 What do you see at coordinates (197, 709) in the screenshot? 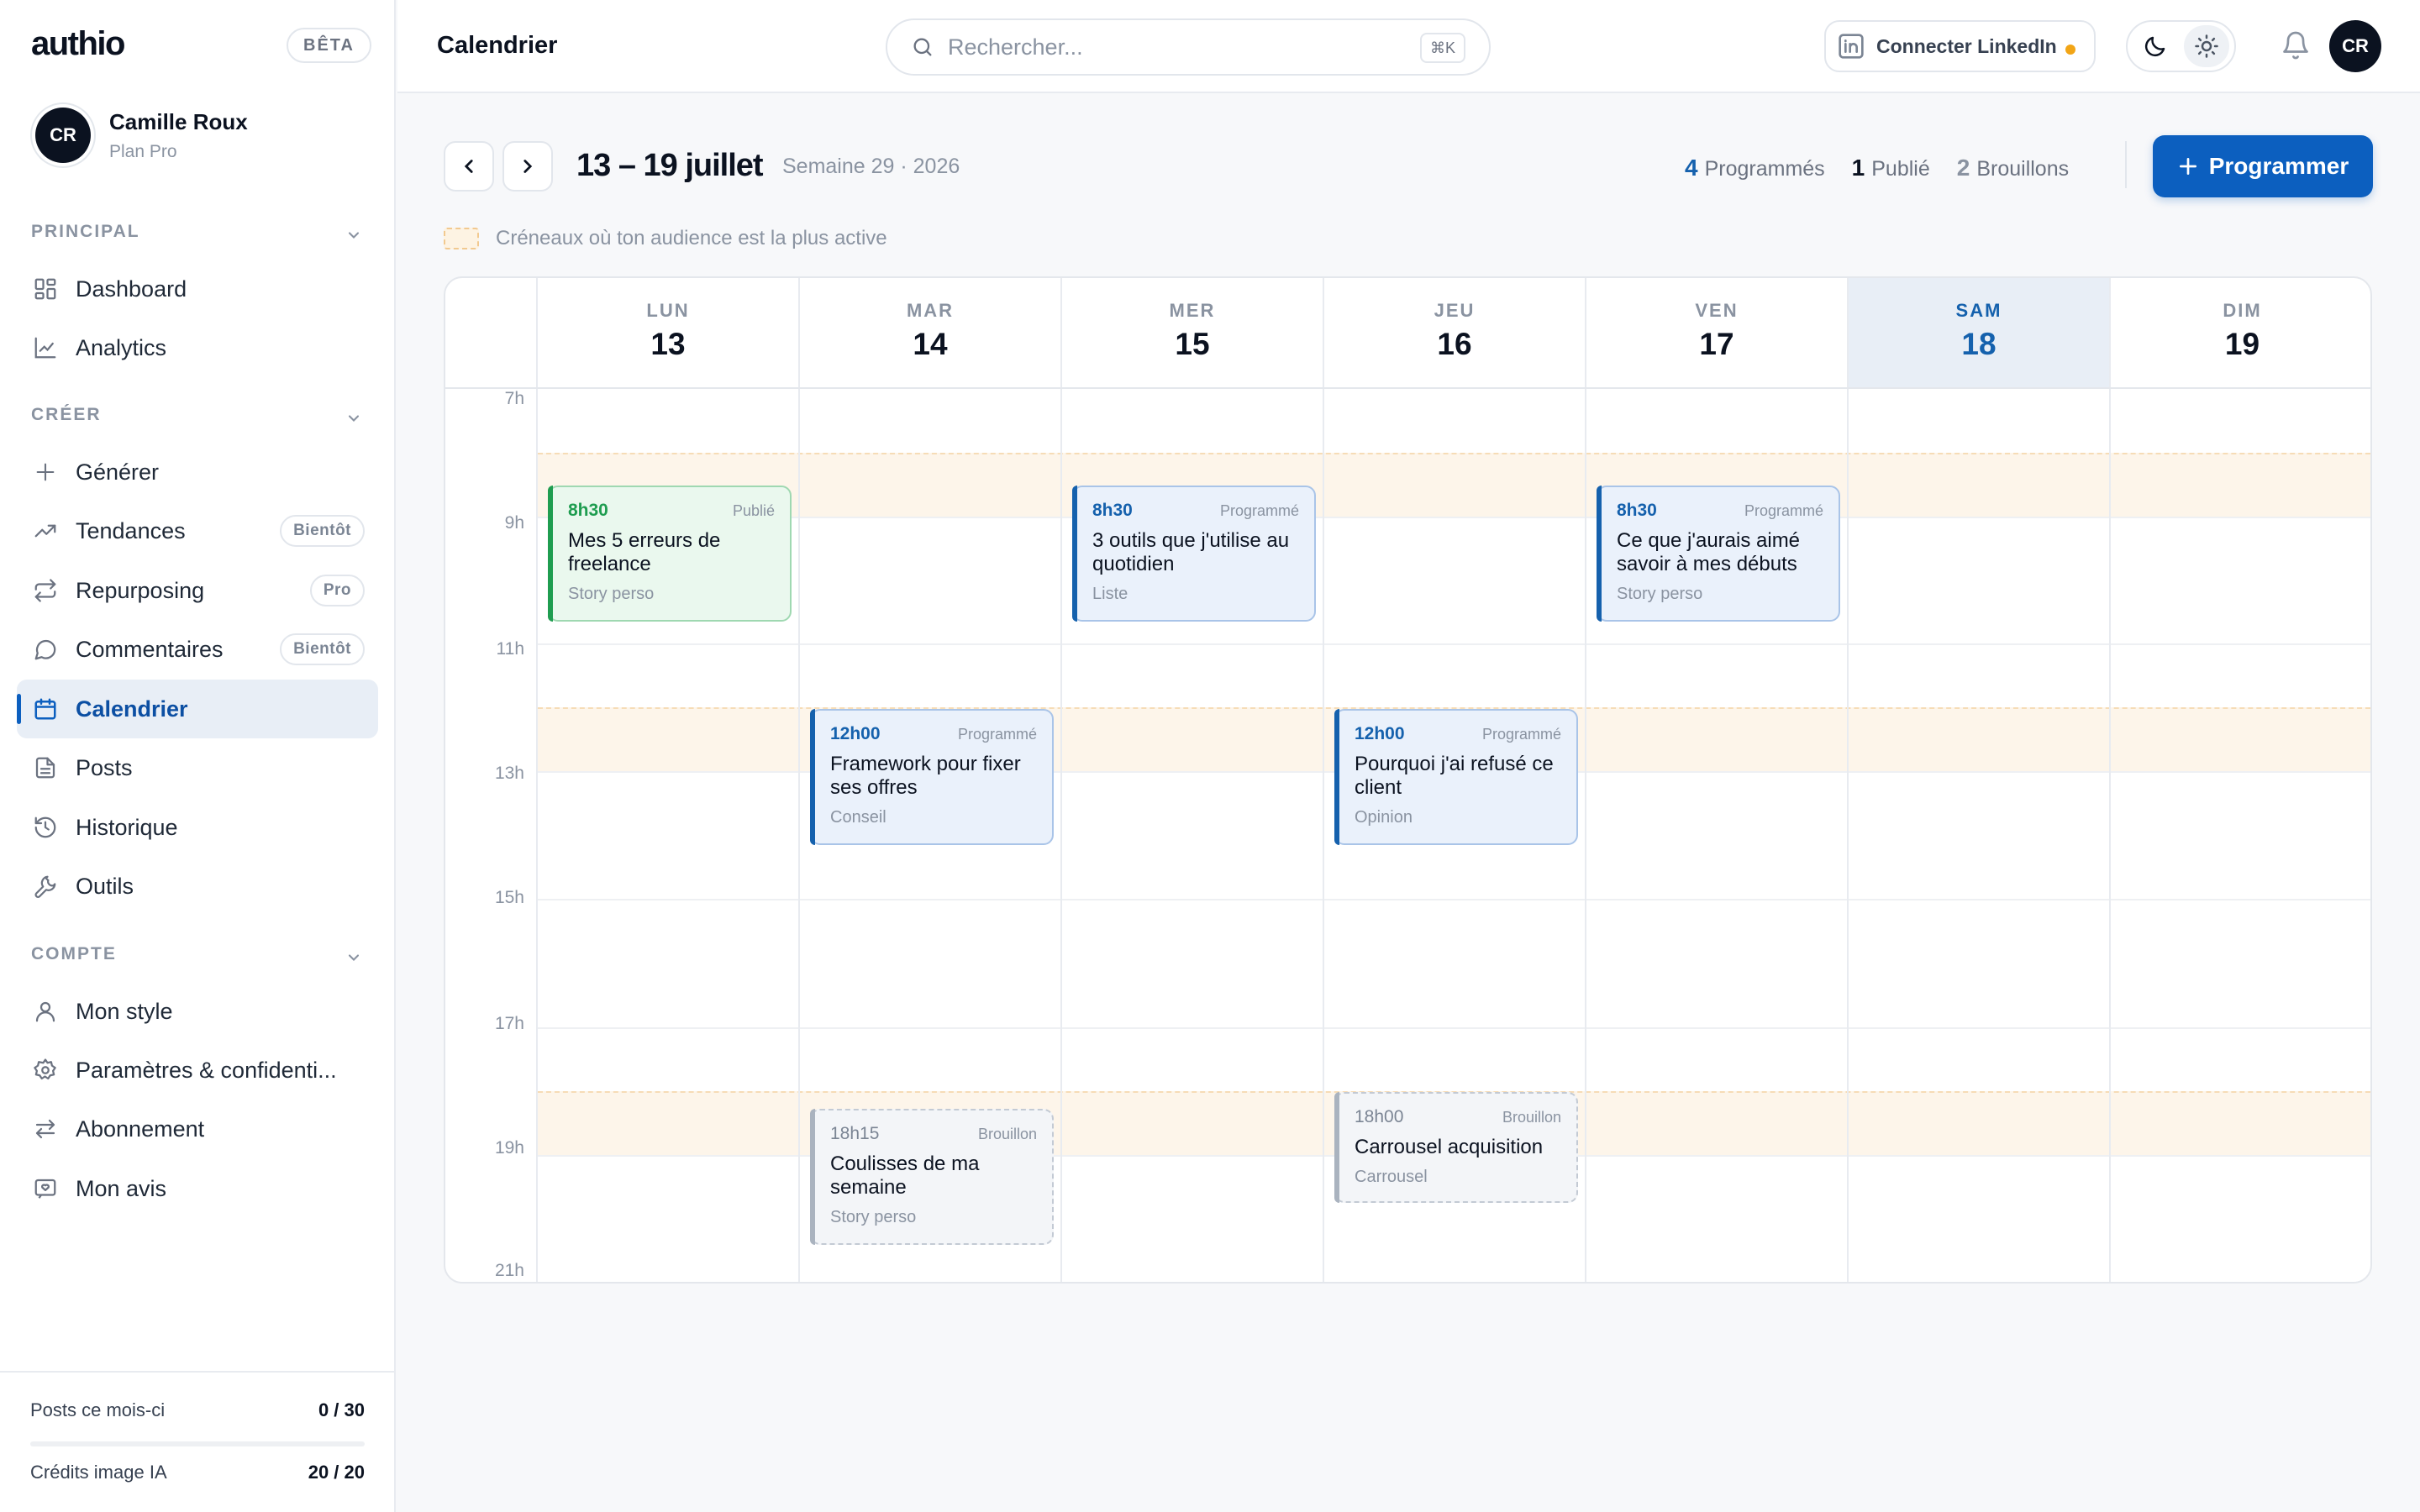
I see `sidebar-item-calendrier: Calendrier` at bounding box center [197, 709].